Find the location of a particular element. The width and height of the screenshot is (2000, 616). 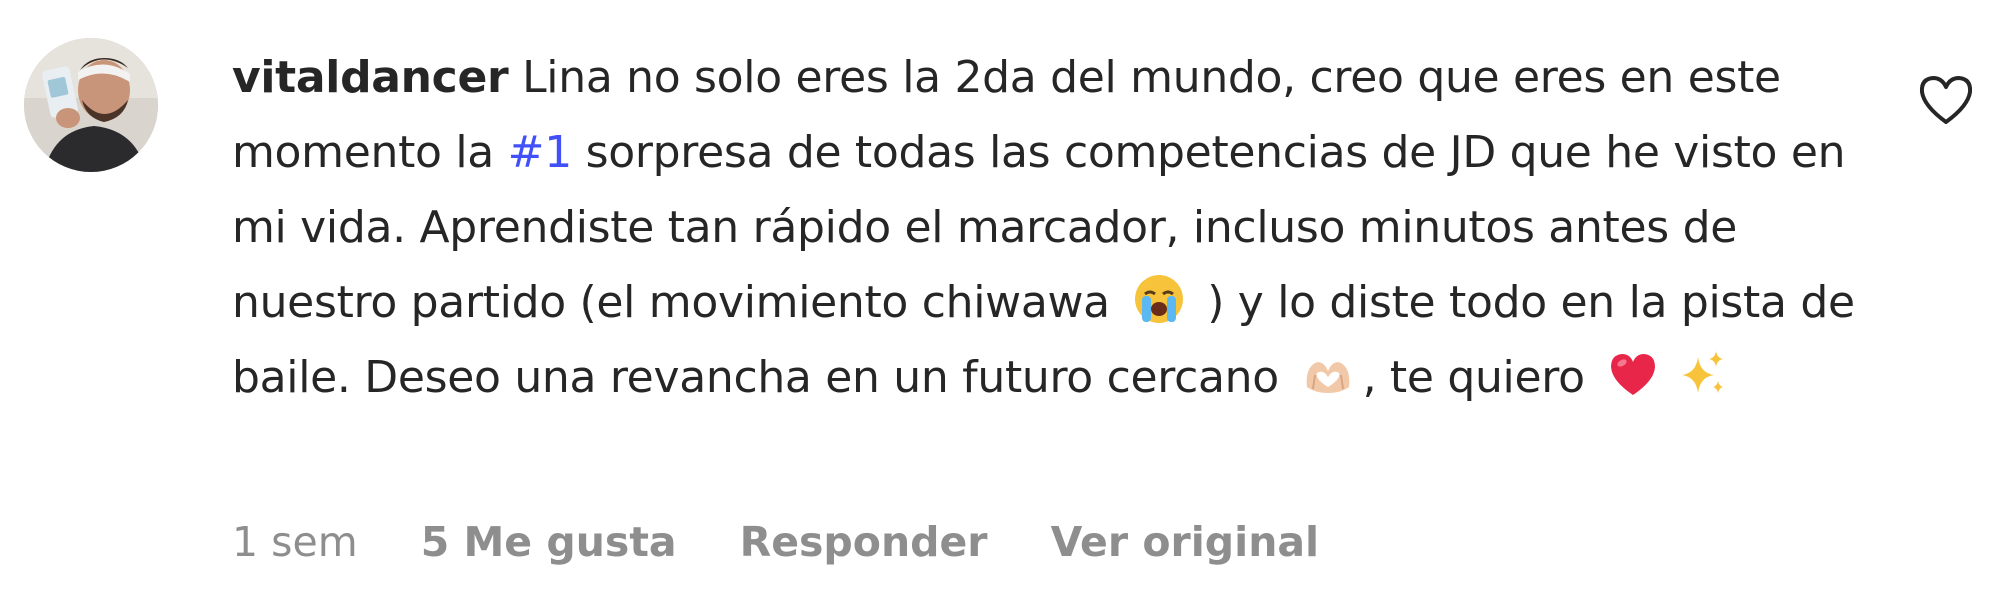

reply-button: Responder is located at coordinates (864, 542).